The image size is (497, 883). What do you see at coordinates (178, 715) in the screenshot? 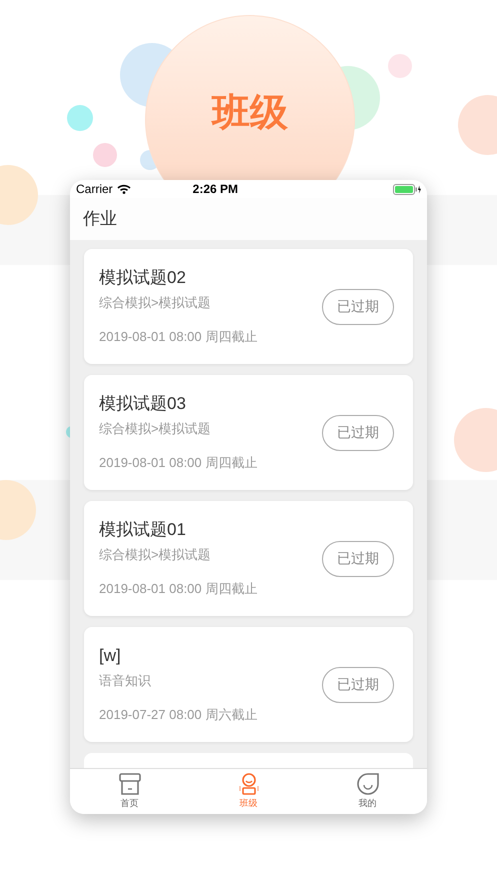
I see `deadline-text: 2019-07-27 08:00 周六截止` at bounding box center [178, 715].